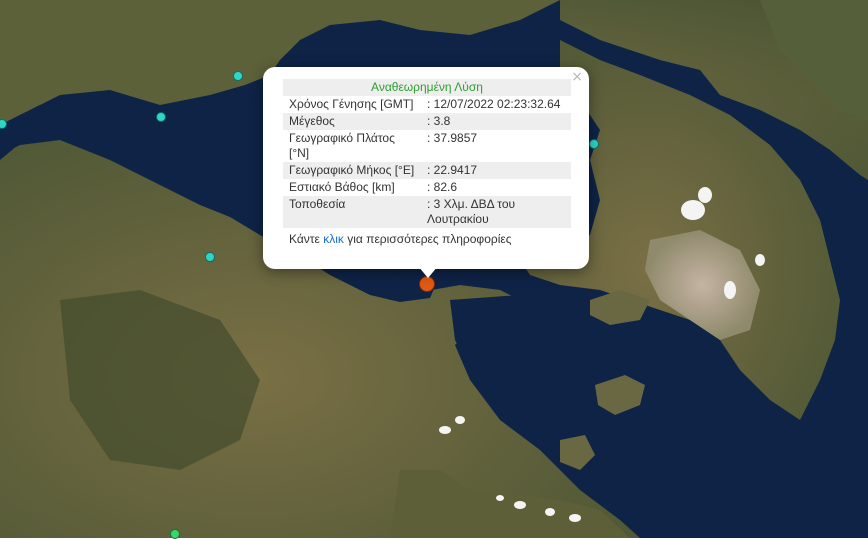 Image resolution: width=868 pixels, height=539 pixels. I want to click on more-info-text: Κάντε κλικ για περισσότερες πληροφορίες, so click(427, 239).